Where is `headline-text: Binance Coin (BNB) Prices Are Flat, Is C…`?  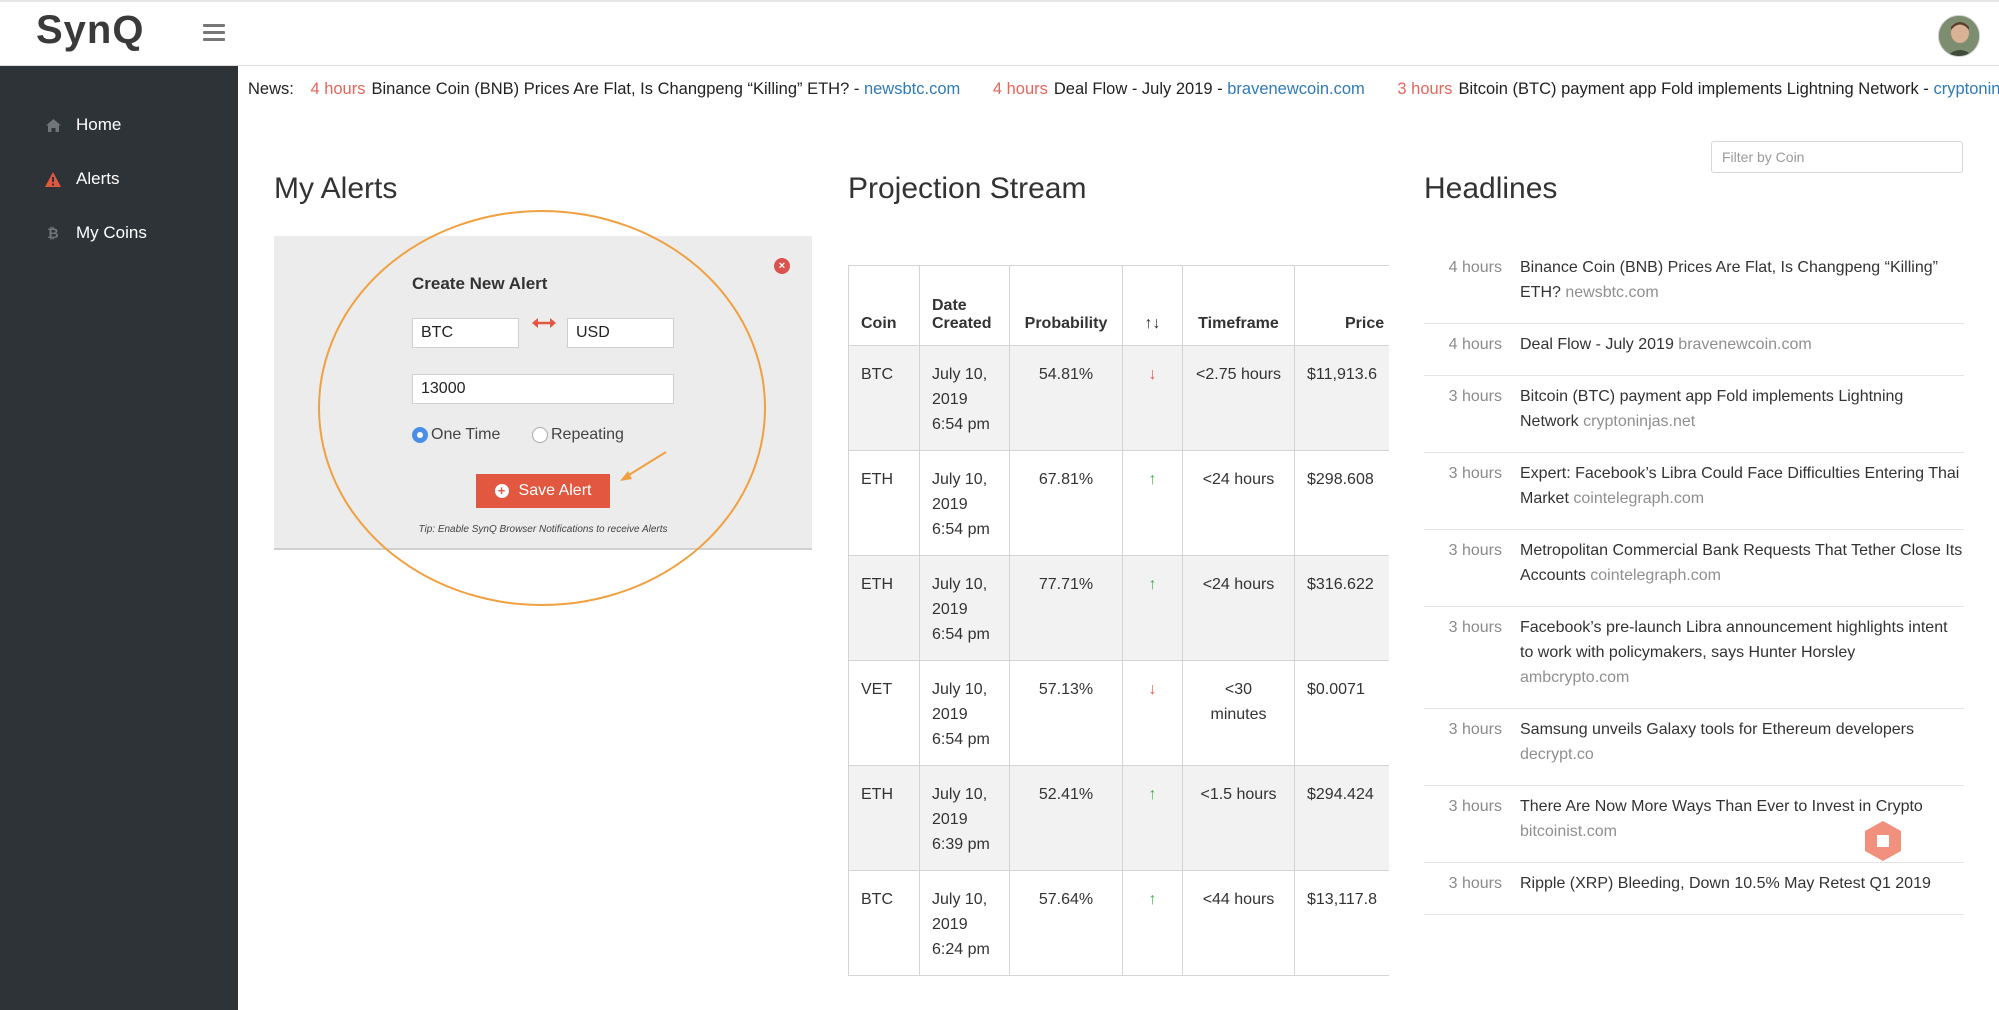
headline-text: Binance Coin (BNB) Prices Are Flat, Is C… is located at coordinates (1742, 280).